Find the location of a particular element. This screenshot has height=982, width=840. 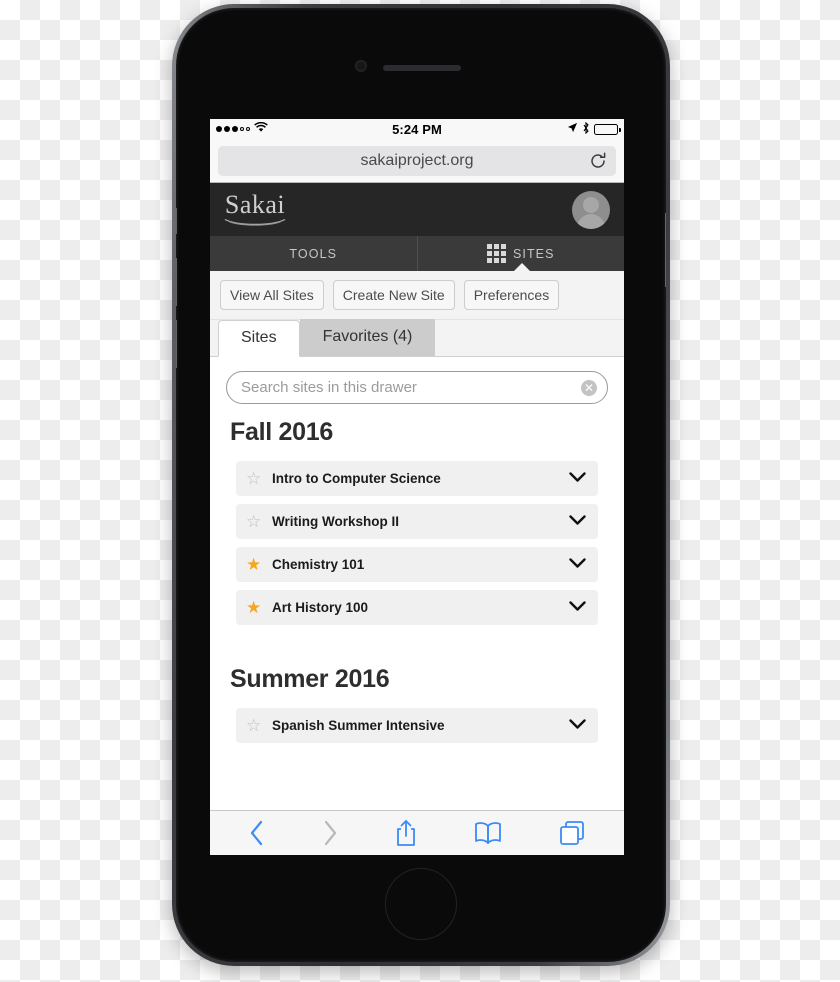

back-icon is located at coordinates (257, 833).